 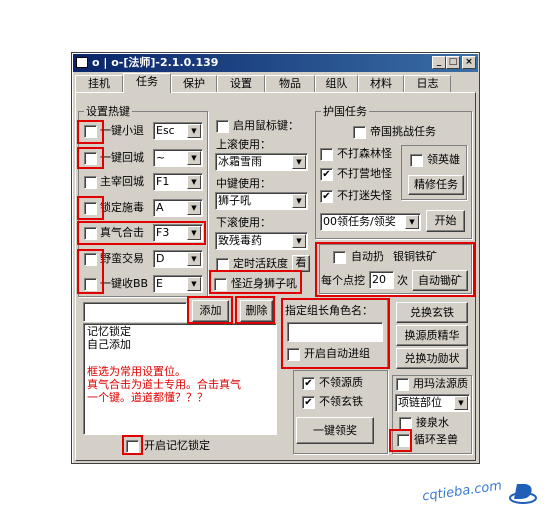 I want to click on scroll-up-select: 冰霜雪雨 ▼, so click(x=261, y=162).